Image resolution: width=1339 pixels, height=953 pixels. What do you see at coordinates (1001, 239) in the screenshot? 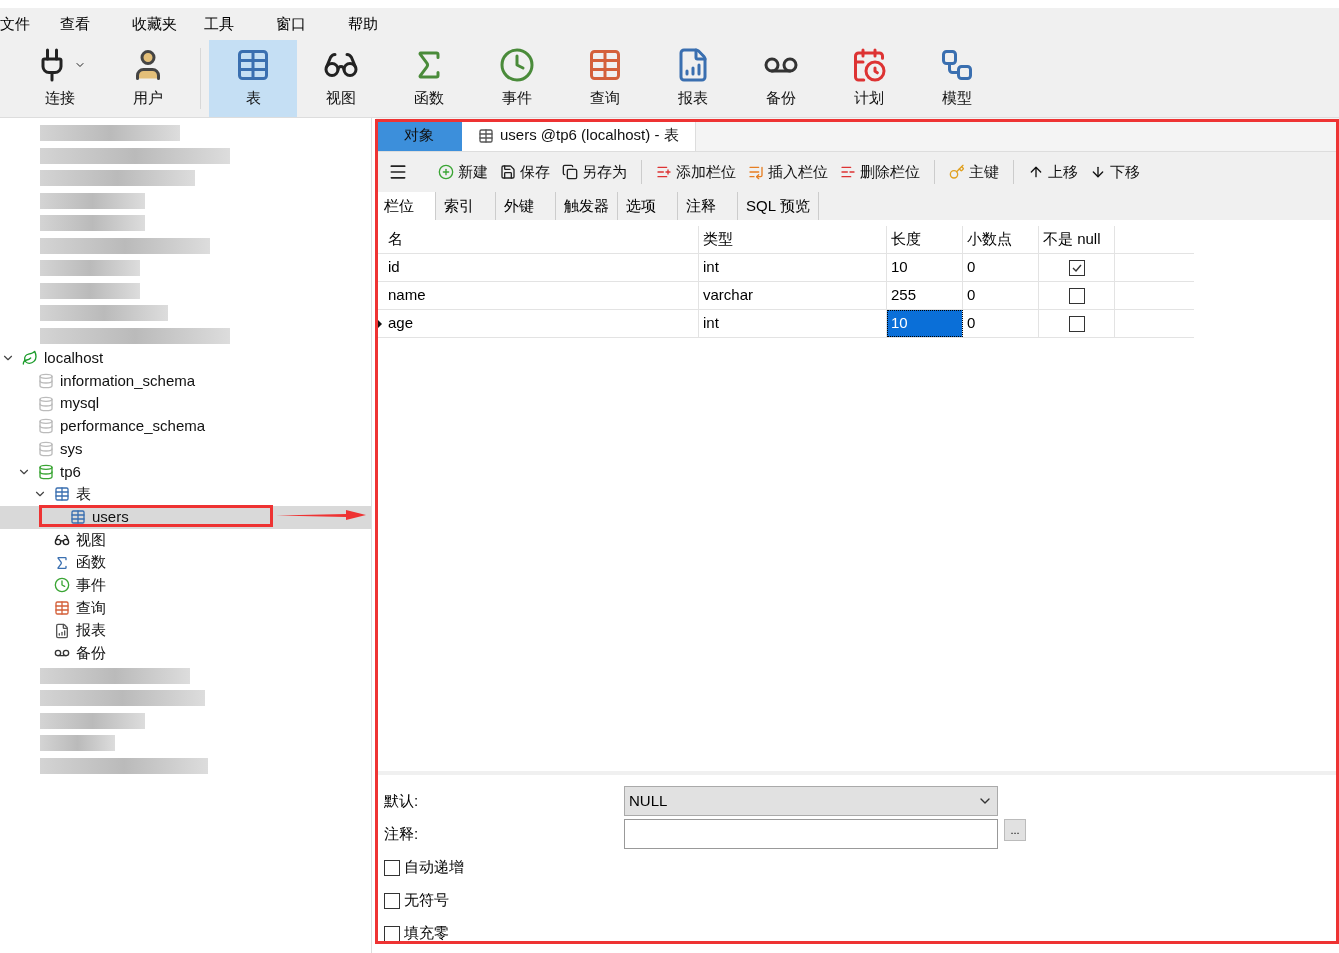
I see `column-header: 小数点` at bounding box center [1001, 239].